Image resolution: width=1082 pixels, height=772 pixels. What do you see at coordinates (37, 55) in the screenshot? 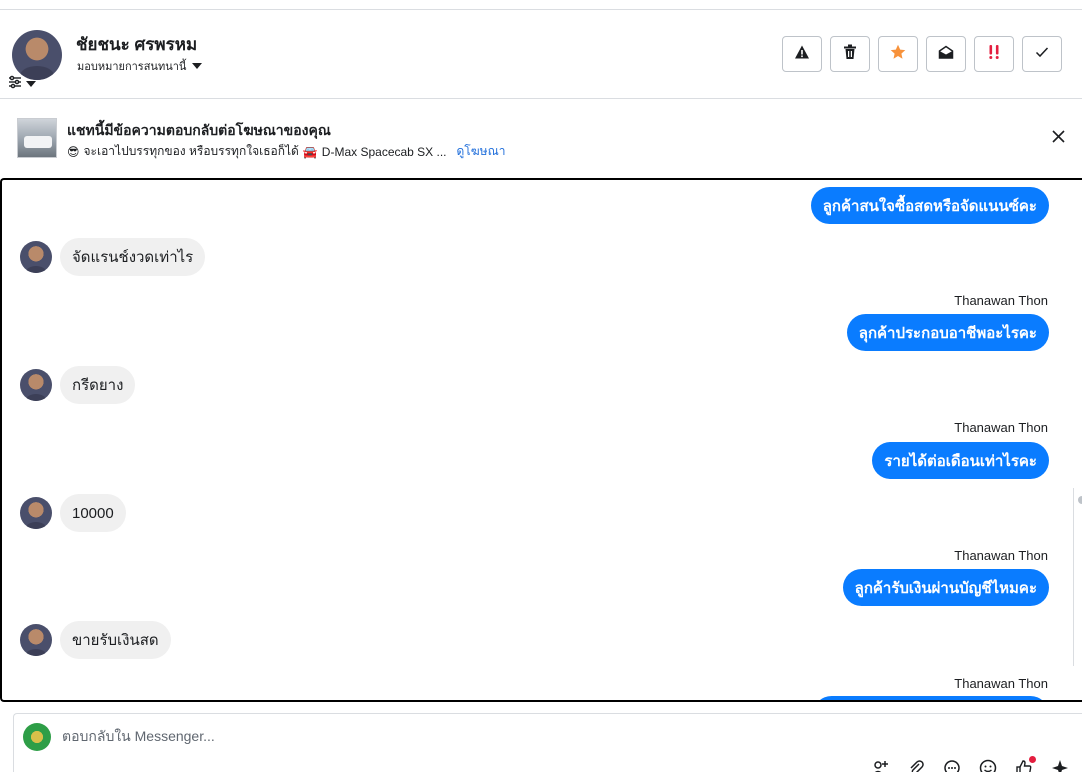
I see `contact-avatar` at bounding box center [37, 55].